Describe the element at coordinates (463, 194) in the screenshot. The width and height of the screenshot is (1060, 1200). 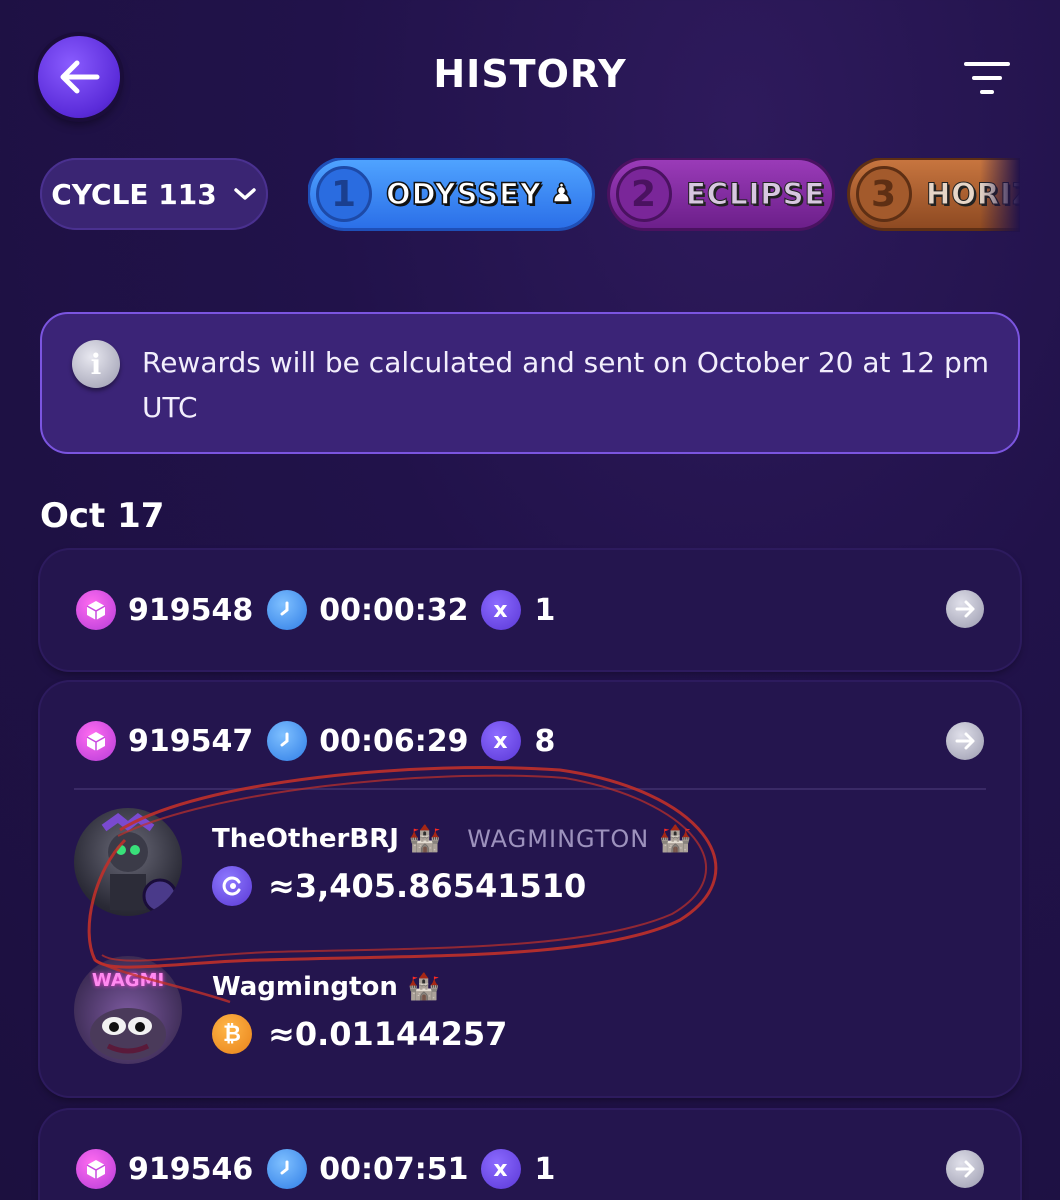
I see `tab-label: ODYSSEY` at that location.